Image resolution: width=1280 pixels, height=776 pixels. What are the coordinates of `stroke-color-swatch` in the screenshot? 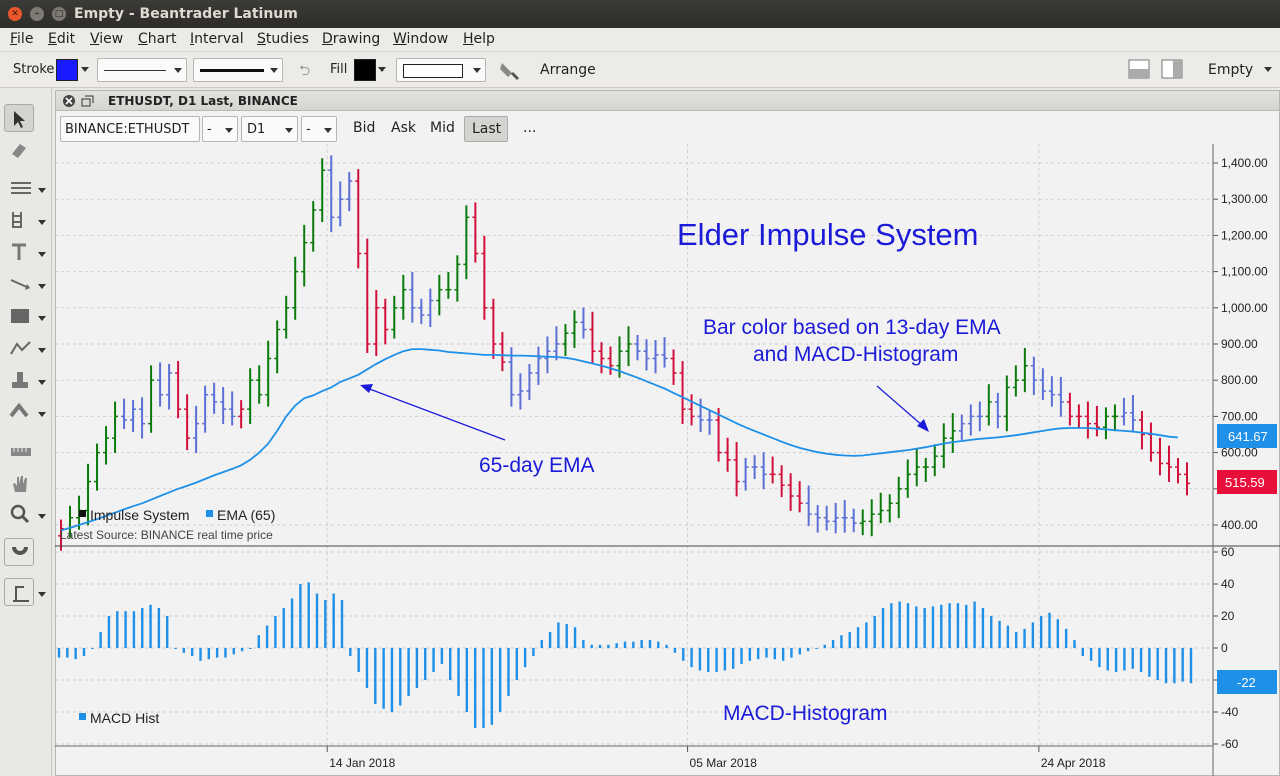 It's located at (67, 70).